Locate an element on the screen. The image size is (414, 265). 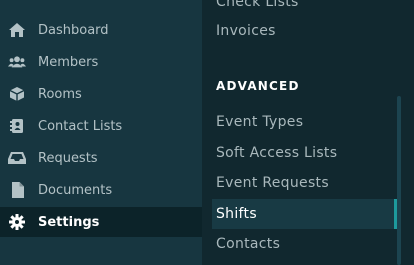
submenu-item-shifts: Shifts is located at coordinates (304, 214).